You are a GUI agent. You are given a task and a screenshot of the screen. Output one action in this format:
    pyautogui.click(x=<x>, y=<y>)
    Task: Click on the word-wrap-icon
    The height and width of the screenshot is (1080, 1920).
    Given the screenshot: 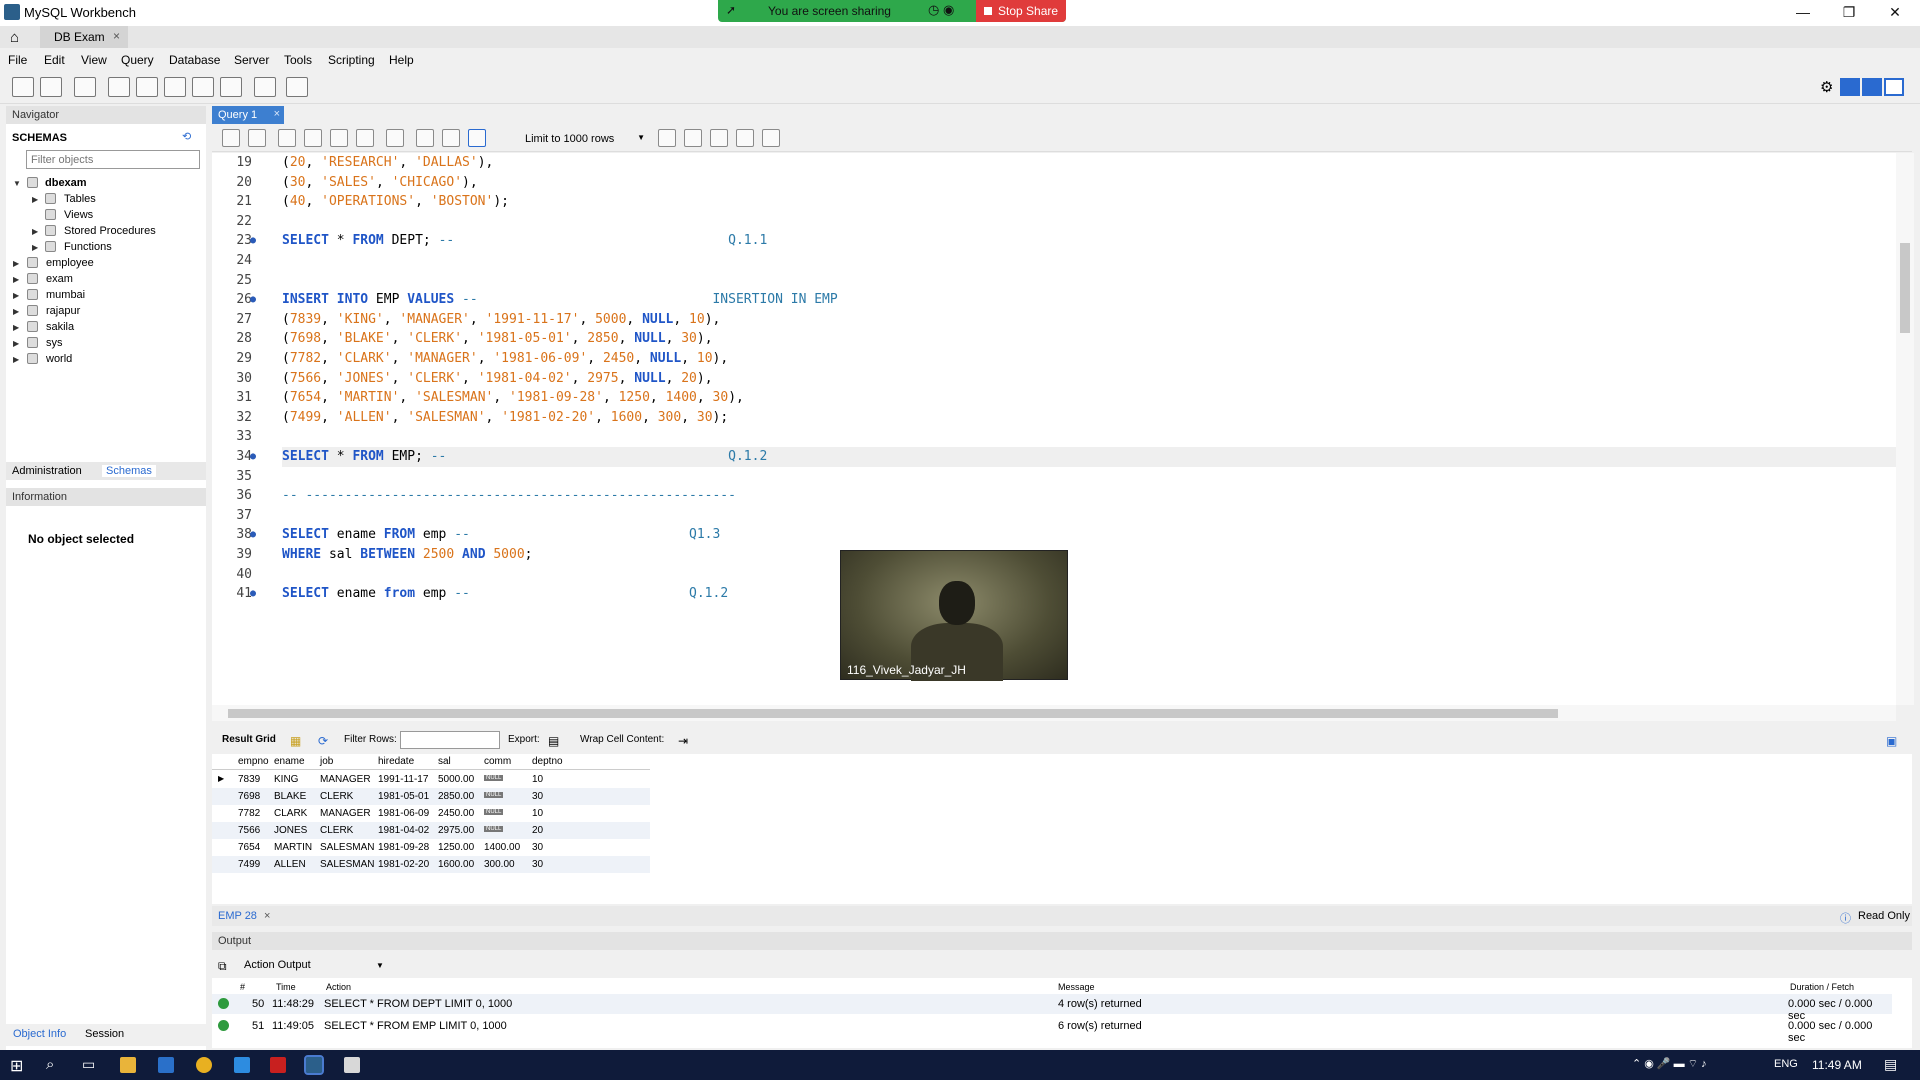 What is the action you would take?
    pyautogui.click(x=771, y=138)
    